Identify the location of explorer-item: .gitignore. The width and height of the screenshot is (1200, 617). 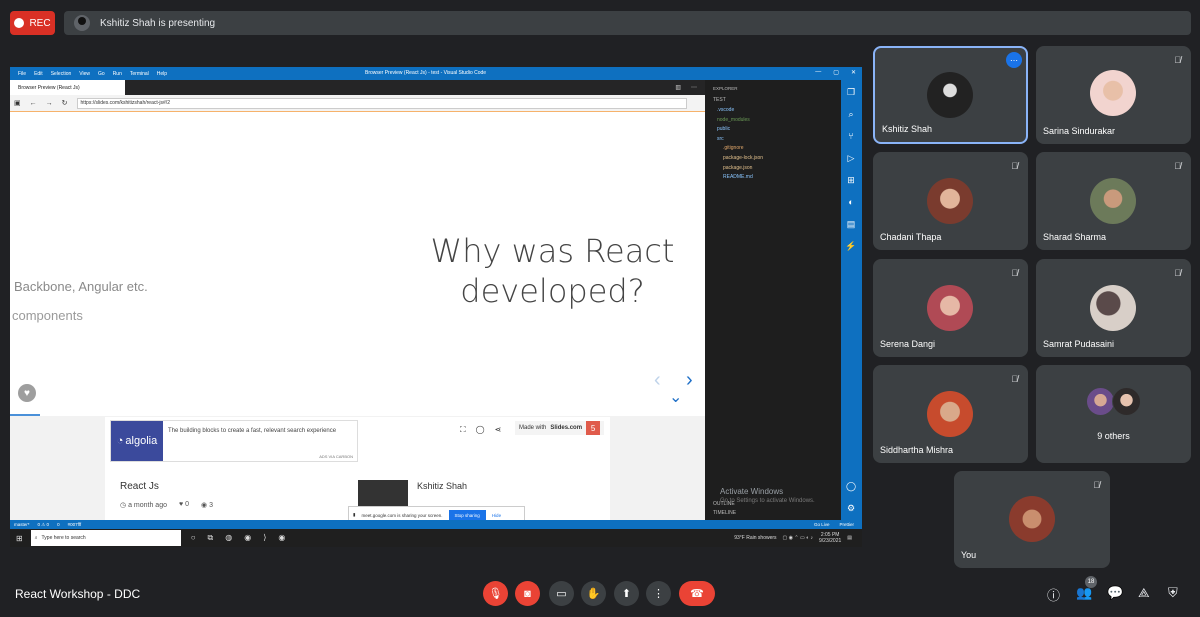
(733, 148).